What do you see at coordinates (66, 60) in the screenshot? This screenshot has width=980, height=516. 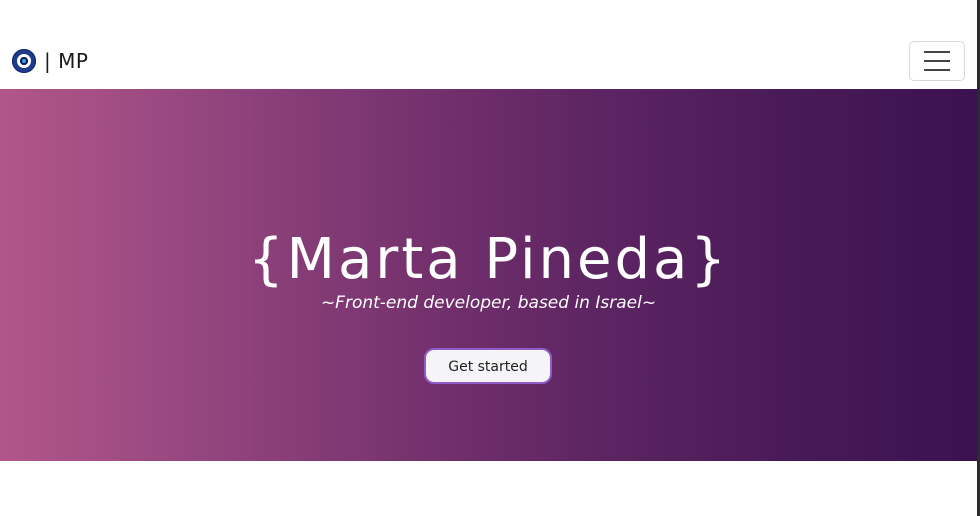 I see `brand-text: | MP` at bounding box center [66, 60].